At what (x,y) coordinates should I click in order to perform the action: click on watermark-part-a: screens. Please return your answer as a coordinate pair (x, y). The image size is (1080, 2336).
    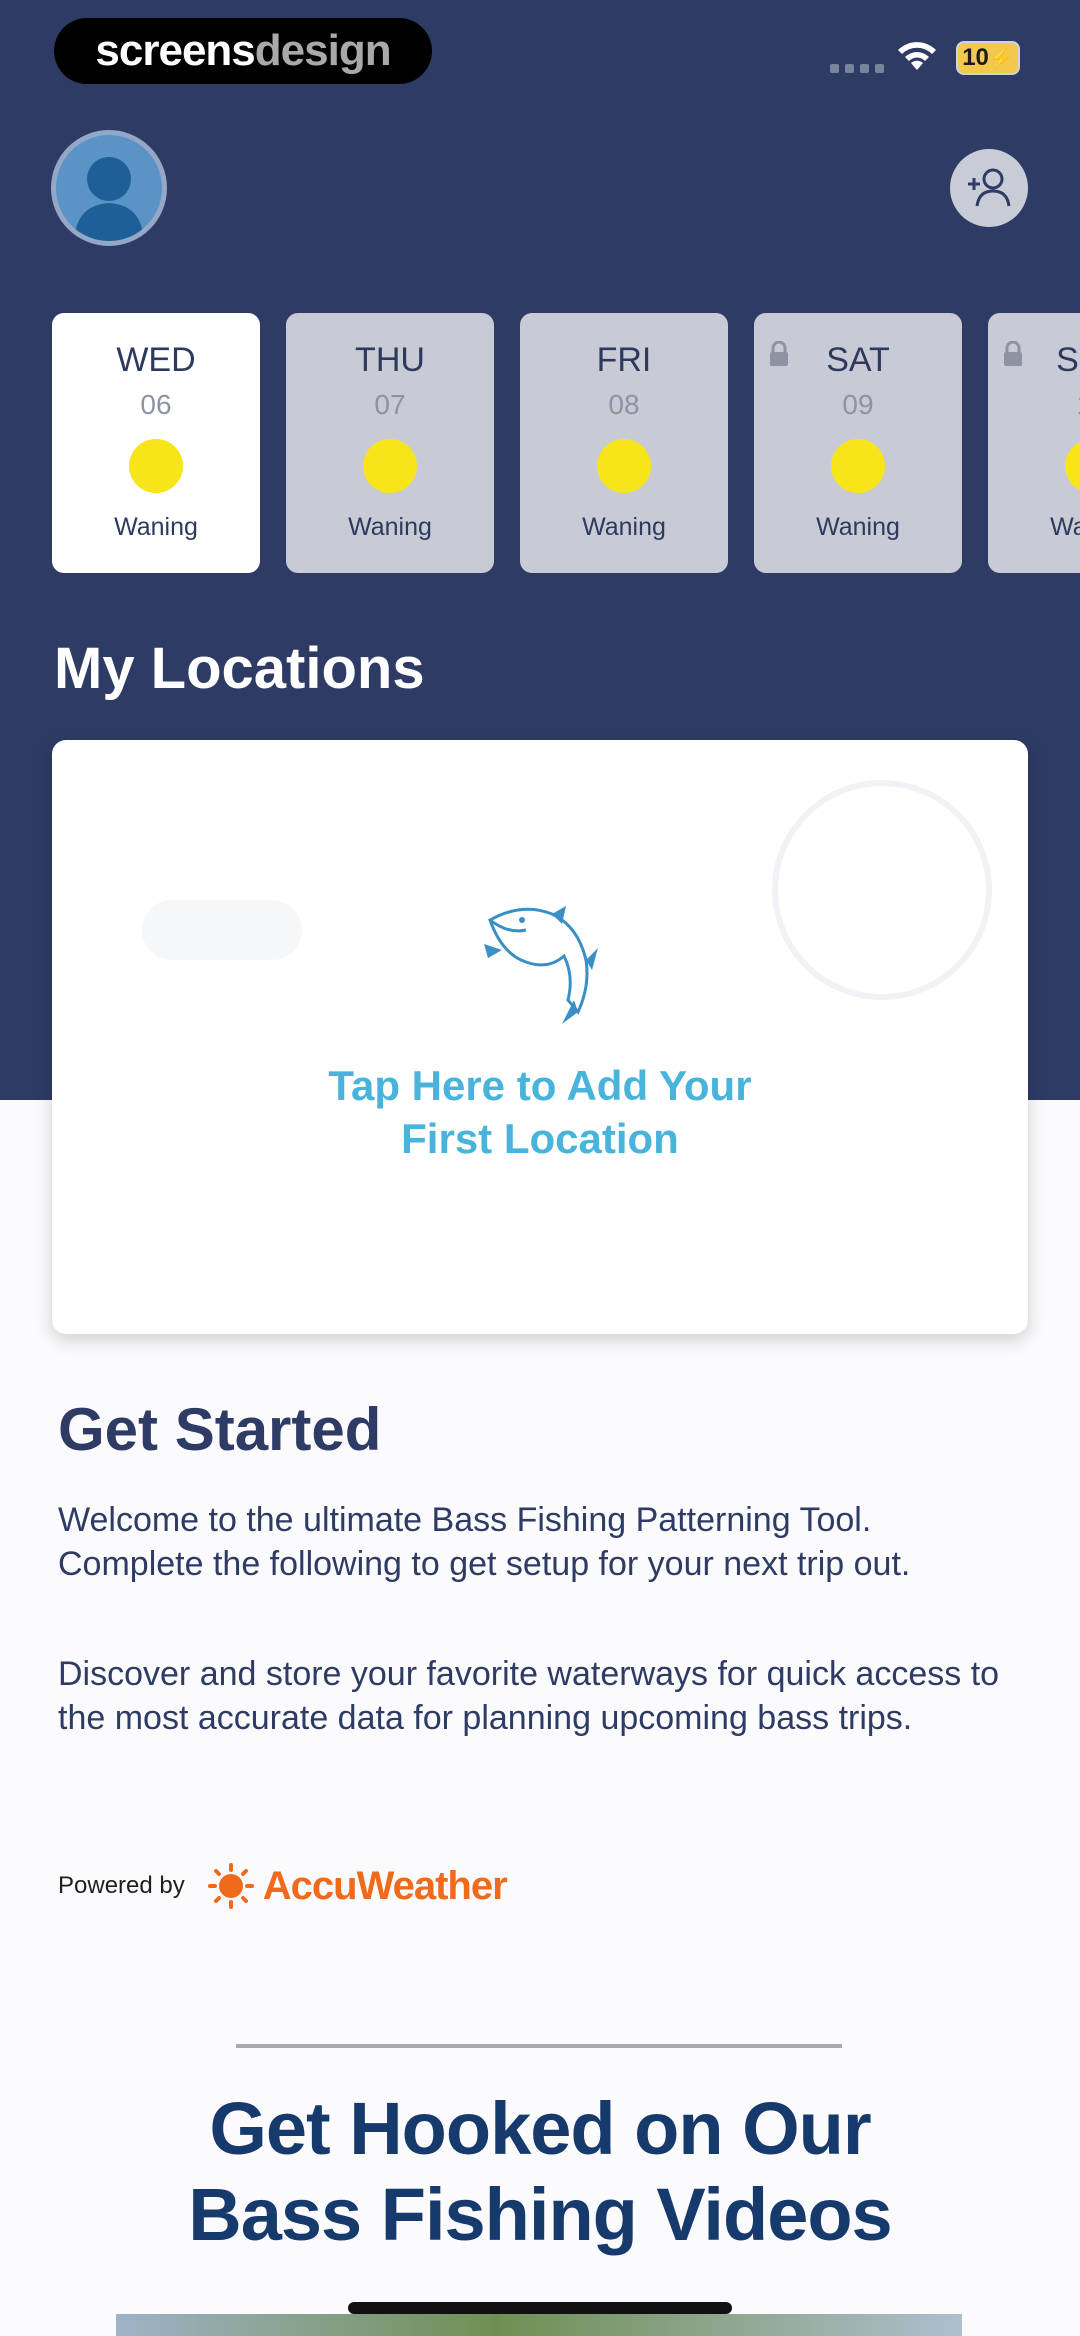
    Looking at the image, I should click on (175, 50).